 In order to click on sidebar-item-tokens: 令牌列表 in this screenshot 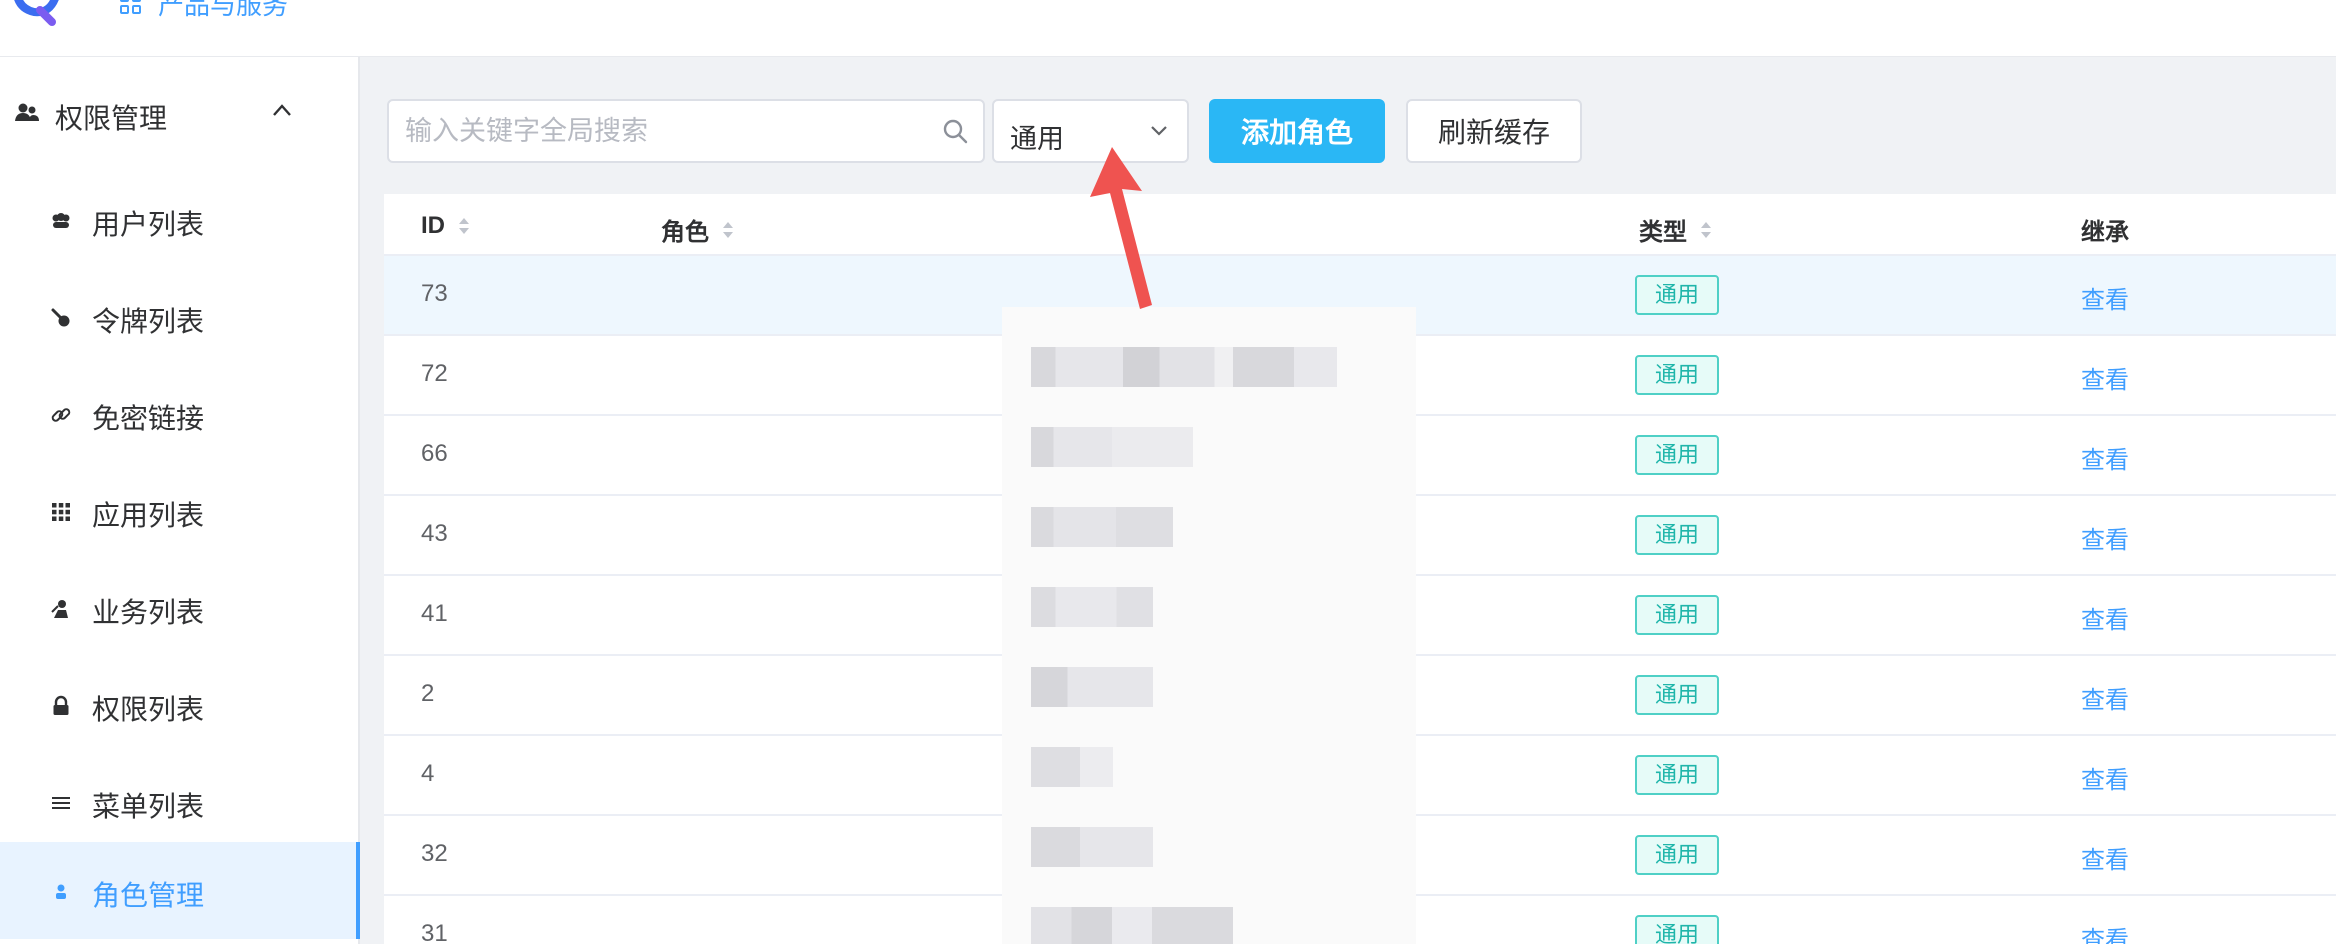, I will do `click(179, 316)`.